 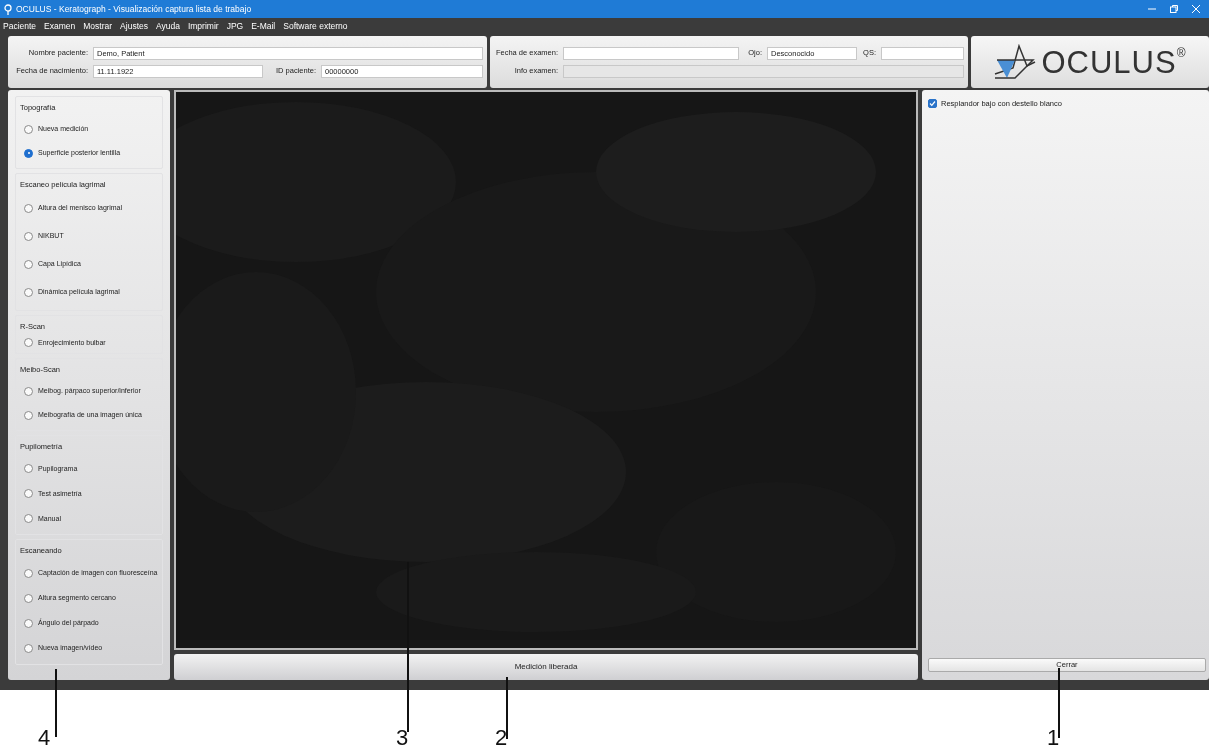 I want to click on logo-icon, so click(x=1015, y=62).